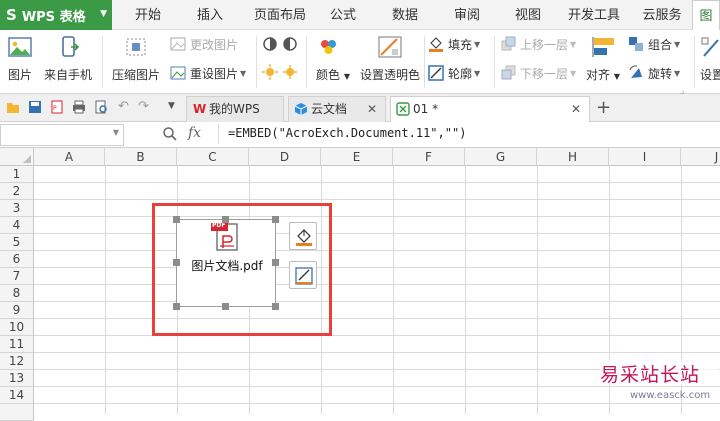 This screenshot has height=421, width=720. I want to click on tab-workbook-label: 01 *, so click(426, 109).